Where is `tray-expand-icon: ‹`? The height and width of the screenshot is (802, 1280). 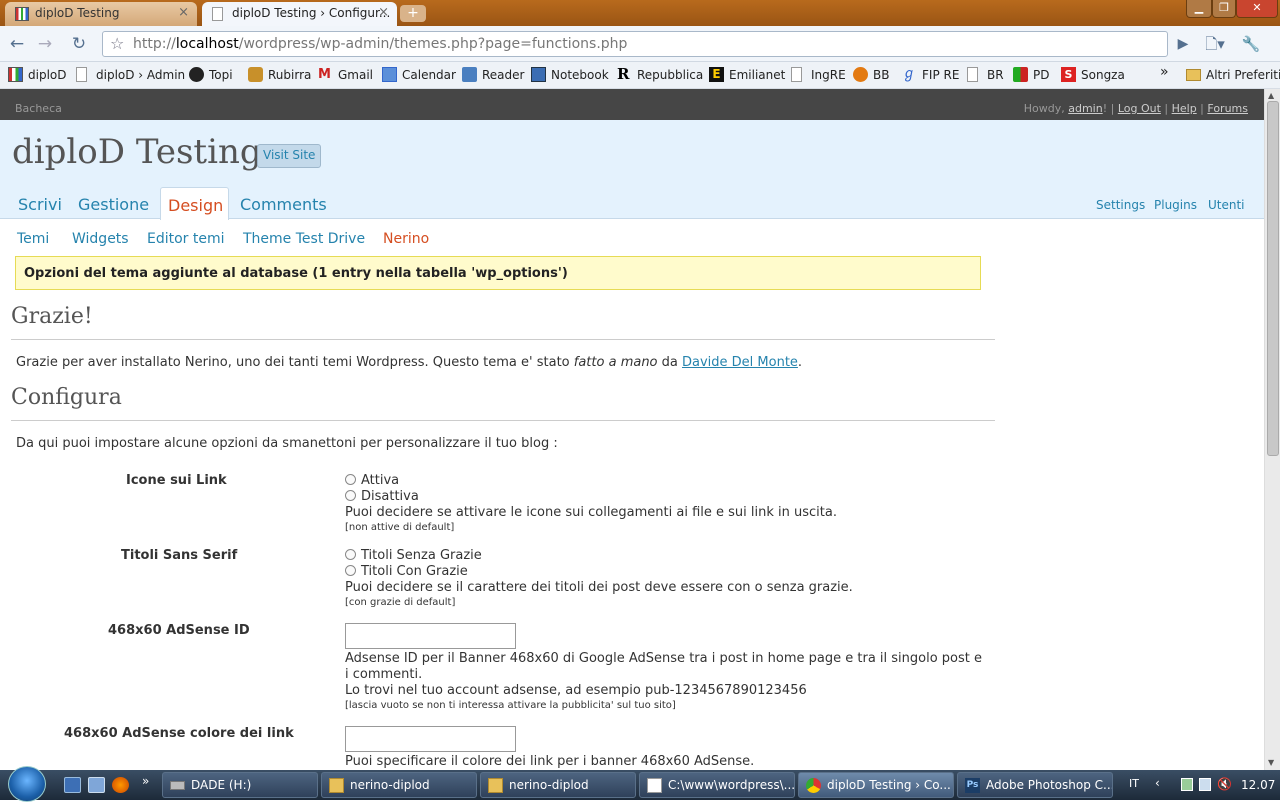 tray-expand-icon: ‹ is located at coordinates (1157, 783).